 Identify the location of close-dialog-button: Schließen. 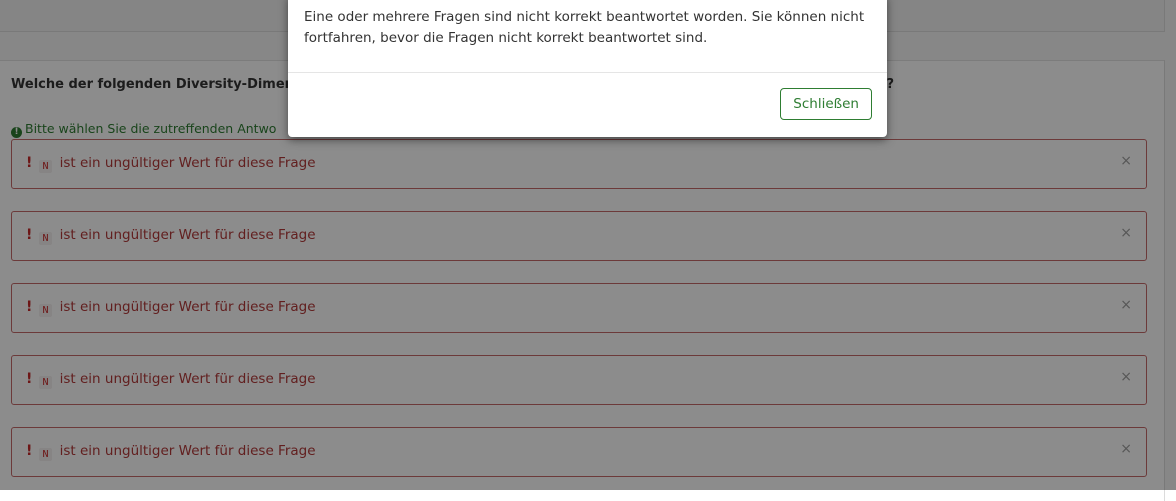
(826, 104).